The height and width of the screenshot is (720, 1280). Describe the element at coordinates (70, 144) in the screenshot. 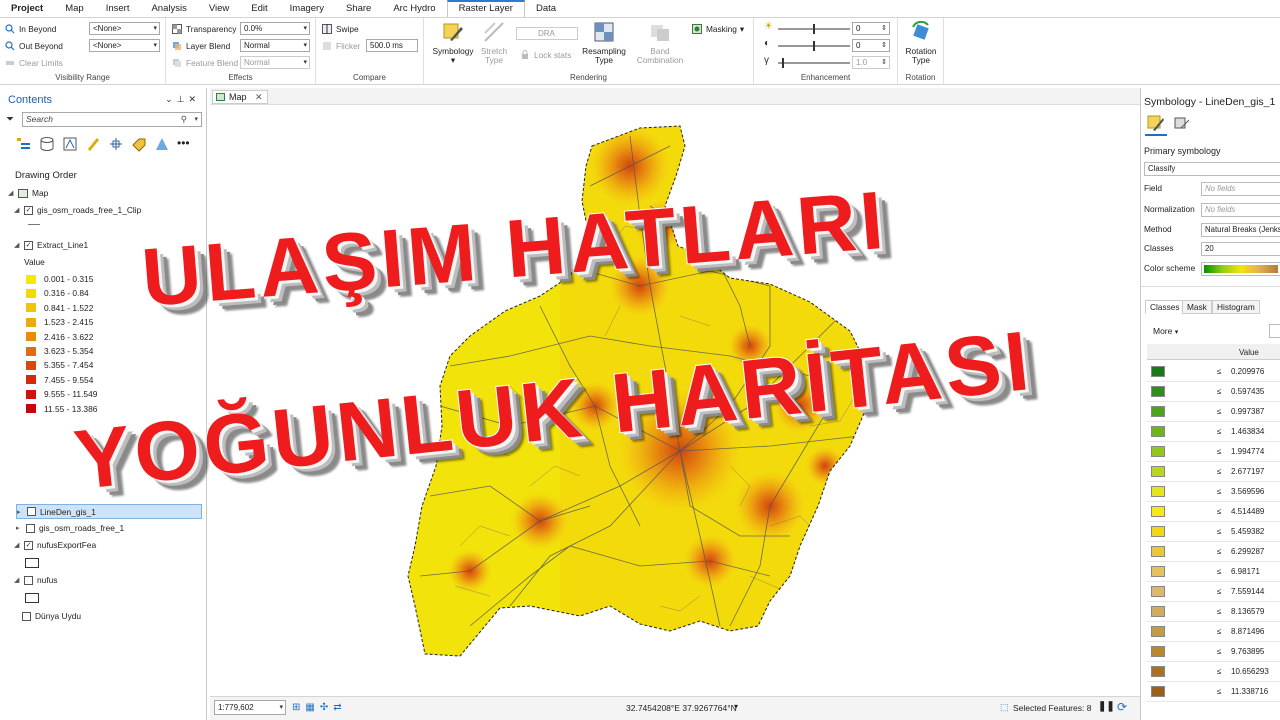

I see `list-by-selection-icon` at that location.